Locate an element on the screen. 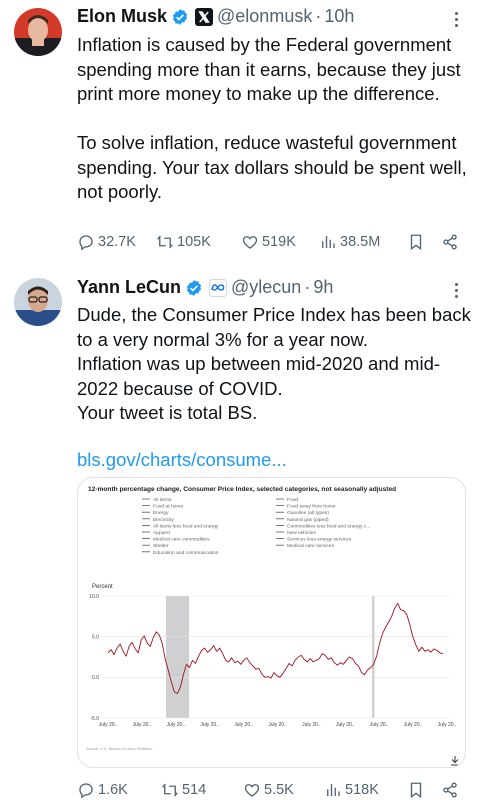  y-tick-label: 10.0 is located at coordinates (94, 597).